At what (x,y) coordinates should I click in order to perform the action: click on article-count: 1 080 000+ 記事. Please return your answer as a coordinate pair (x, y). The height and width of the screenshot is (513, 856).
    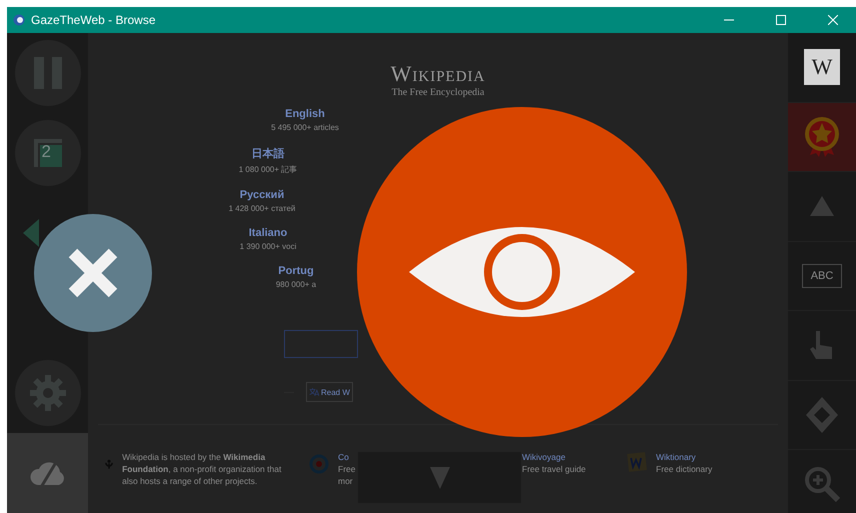
    Looking at the image, I should click on (268, 169).